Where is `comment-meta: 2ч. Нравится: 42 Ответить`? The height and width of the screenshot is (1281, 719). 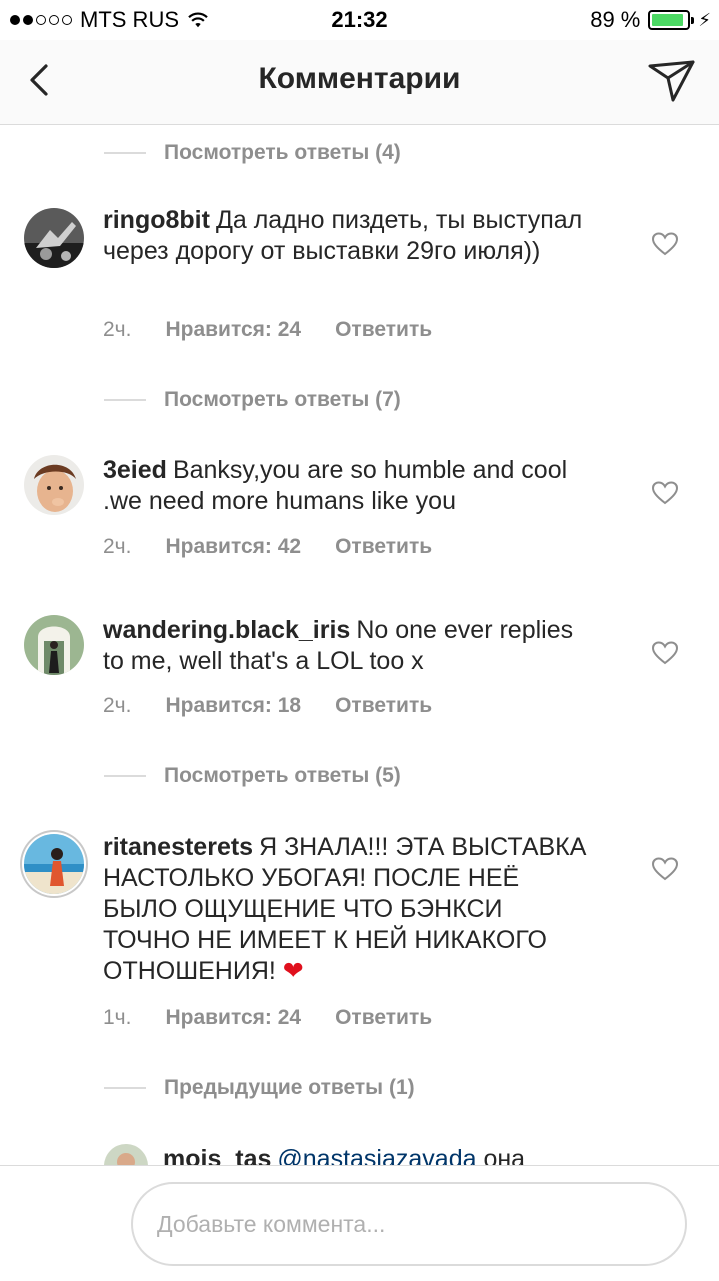 comment-meta: 2ч. Нравится: 42 Ответить is located at coordinates (267, 547).